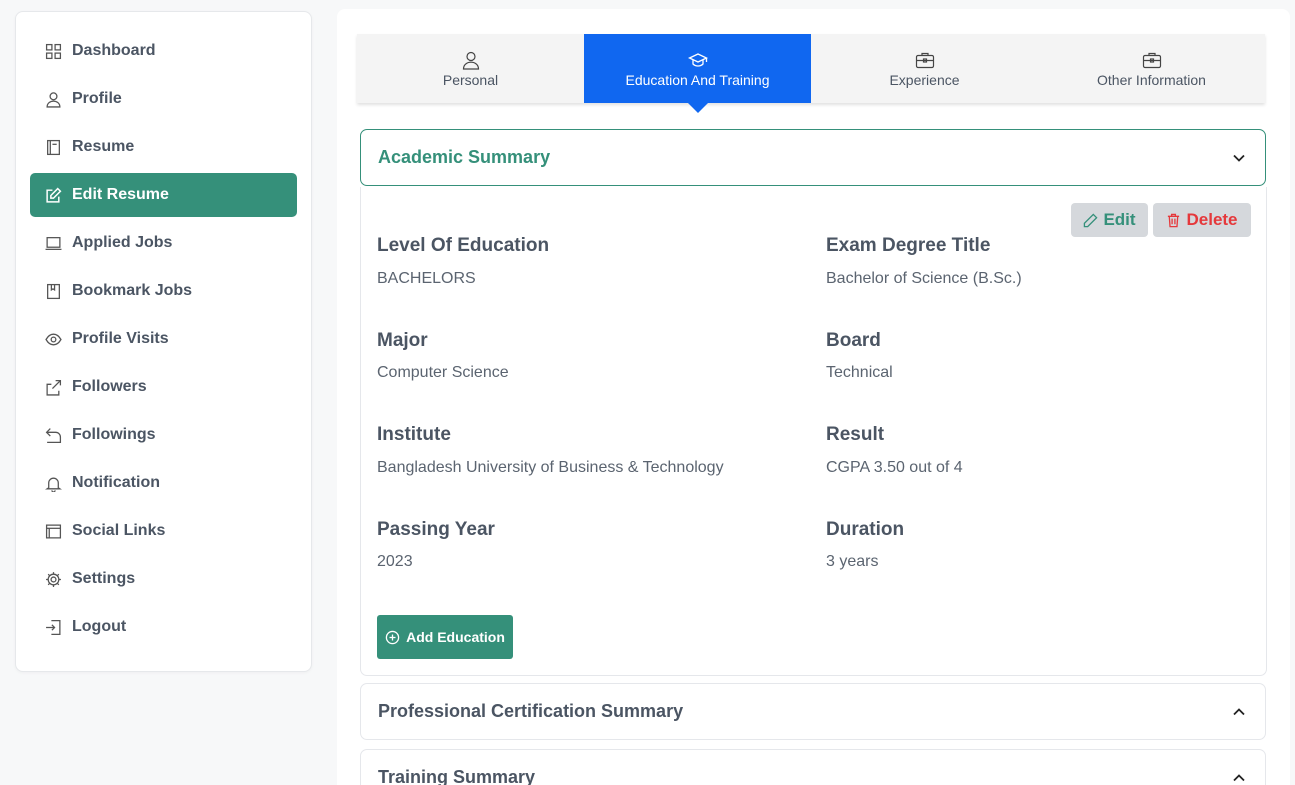  I want to click on edit-button: Edit, so click(1109, 220).